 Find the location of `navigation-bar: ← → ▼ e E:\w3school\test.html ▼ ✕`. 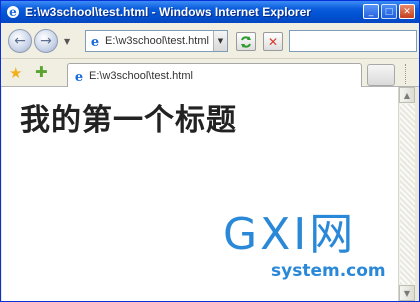

navigation-bar: ← → ▼ e E:\w3school\test.html ▼ ✕ is located at coordinates (210, 41).